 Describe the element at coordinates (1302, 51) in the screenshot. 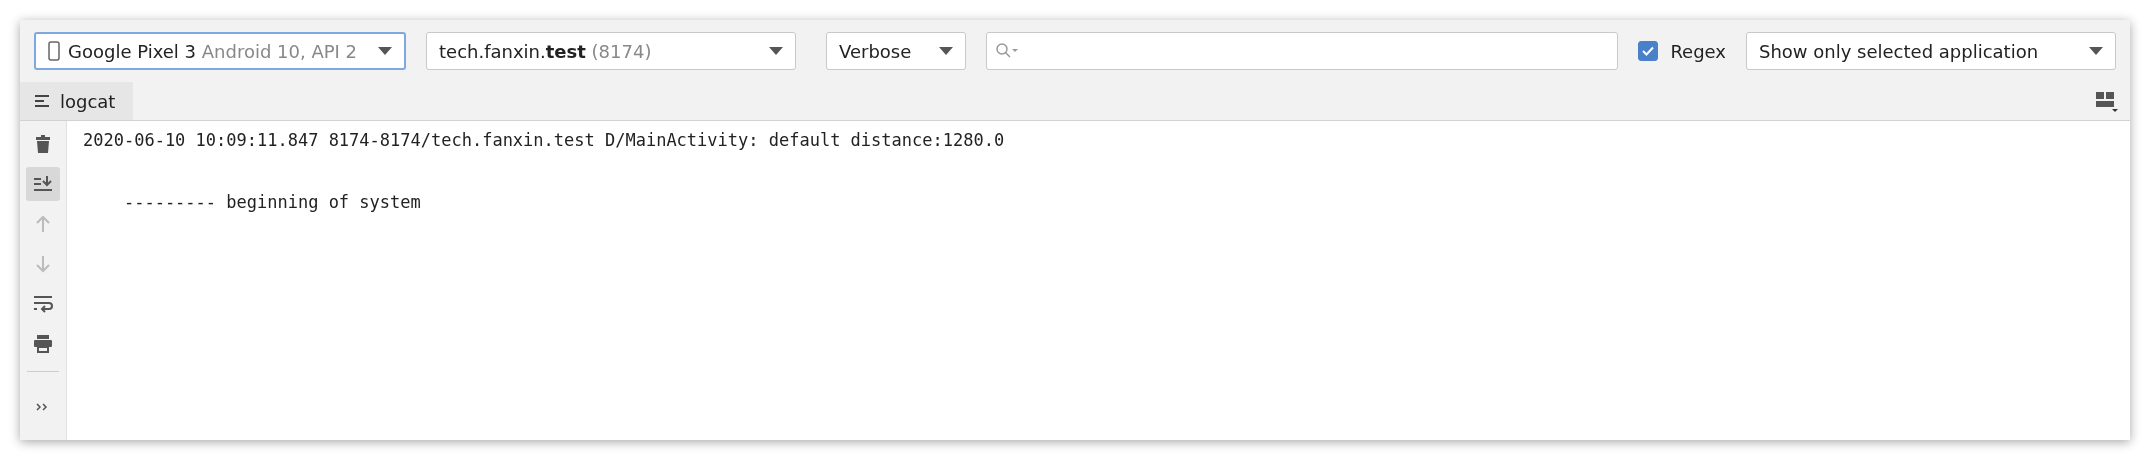

I see `search-field` at that location.